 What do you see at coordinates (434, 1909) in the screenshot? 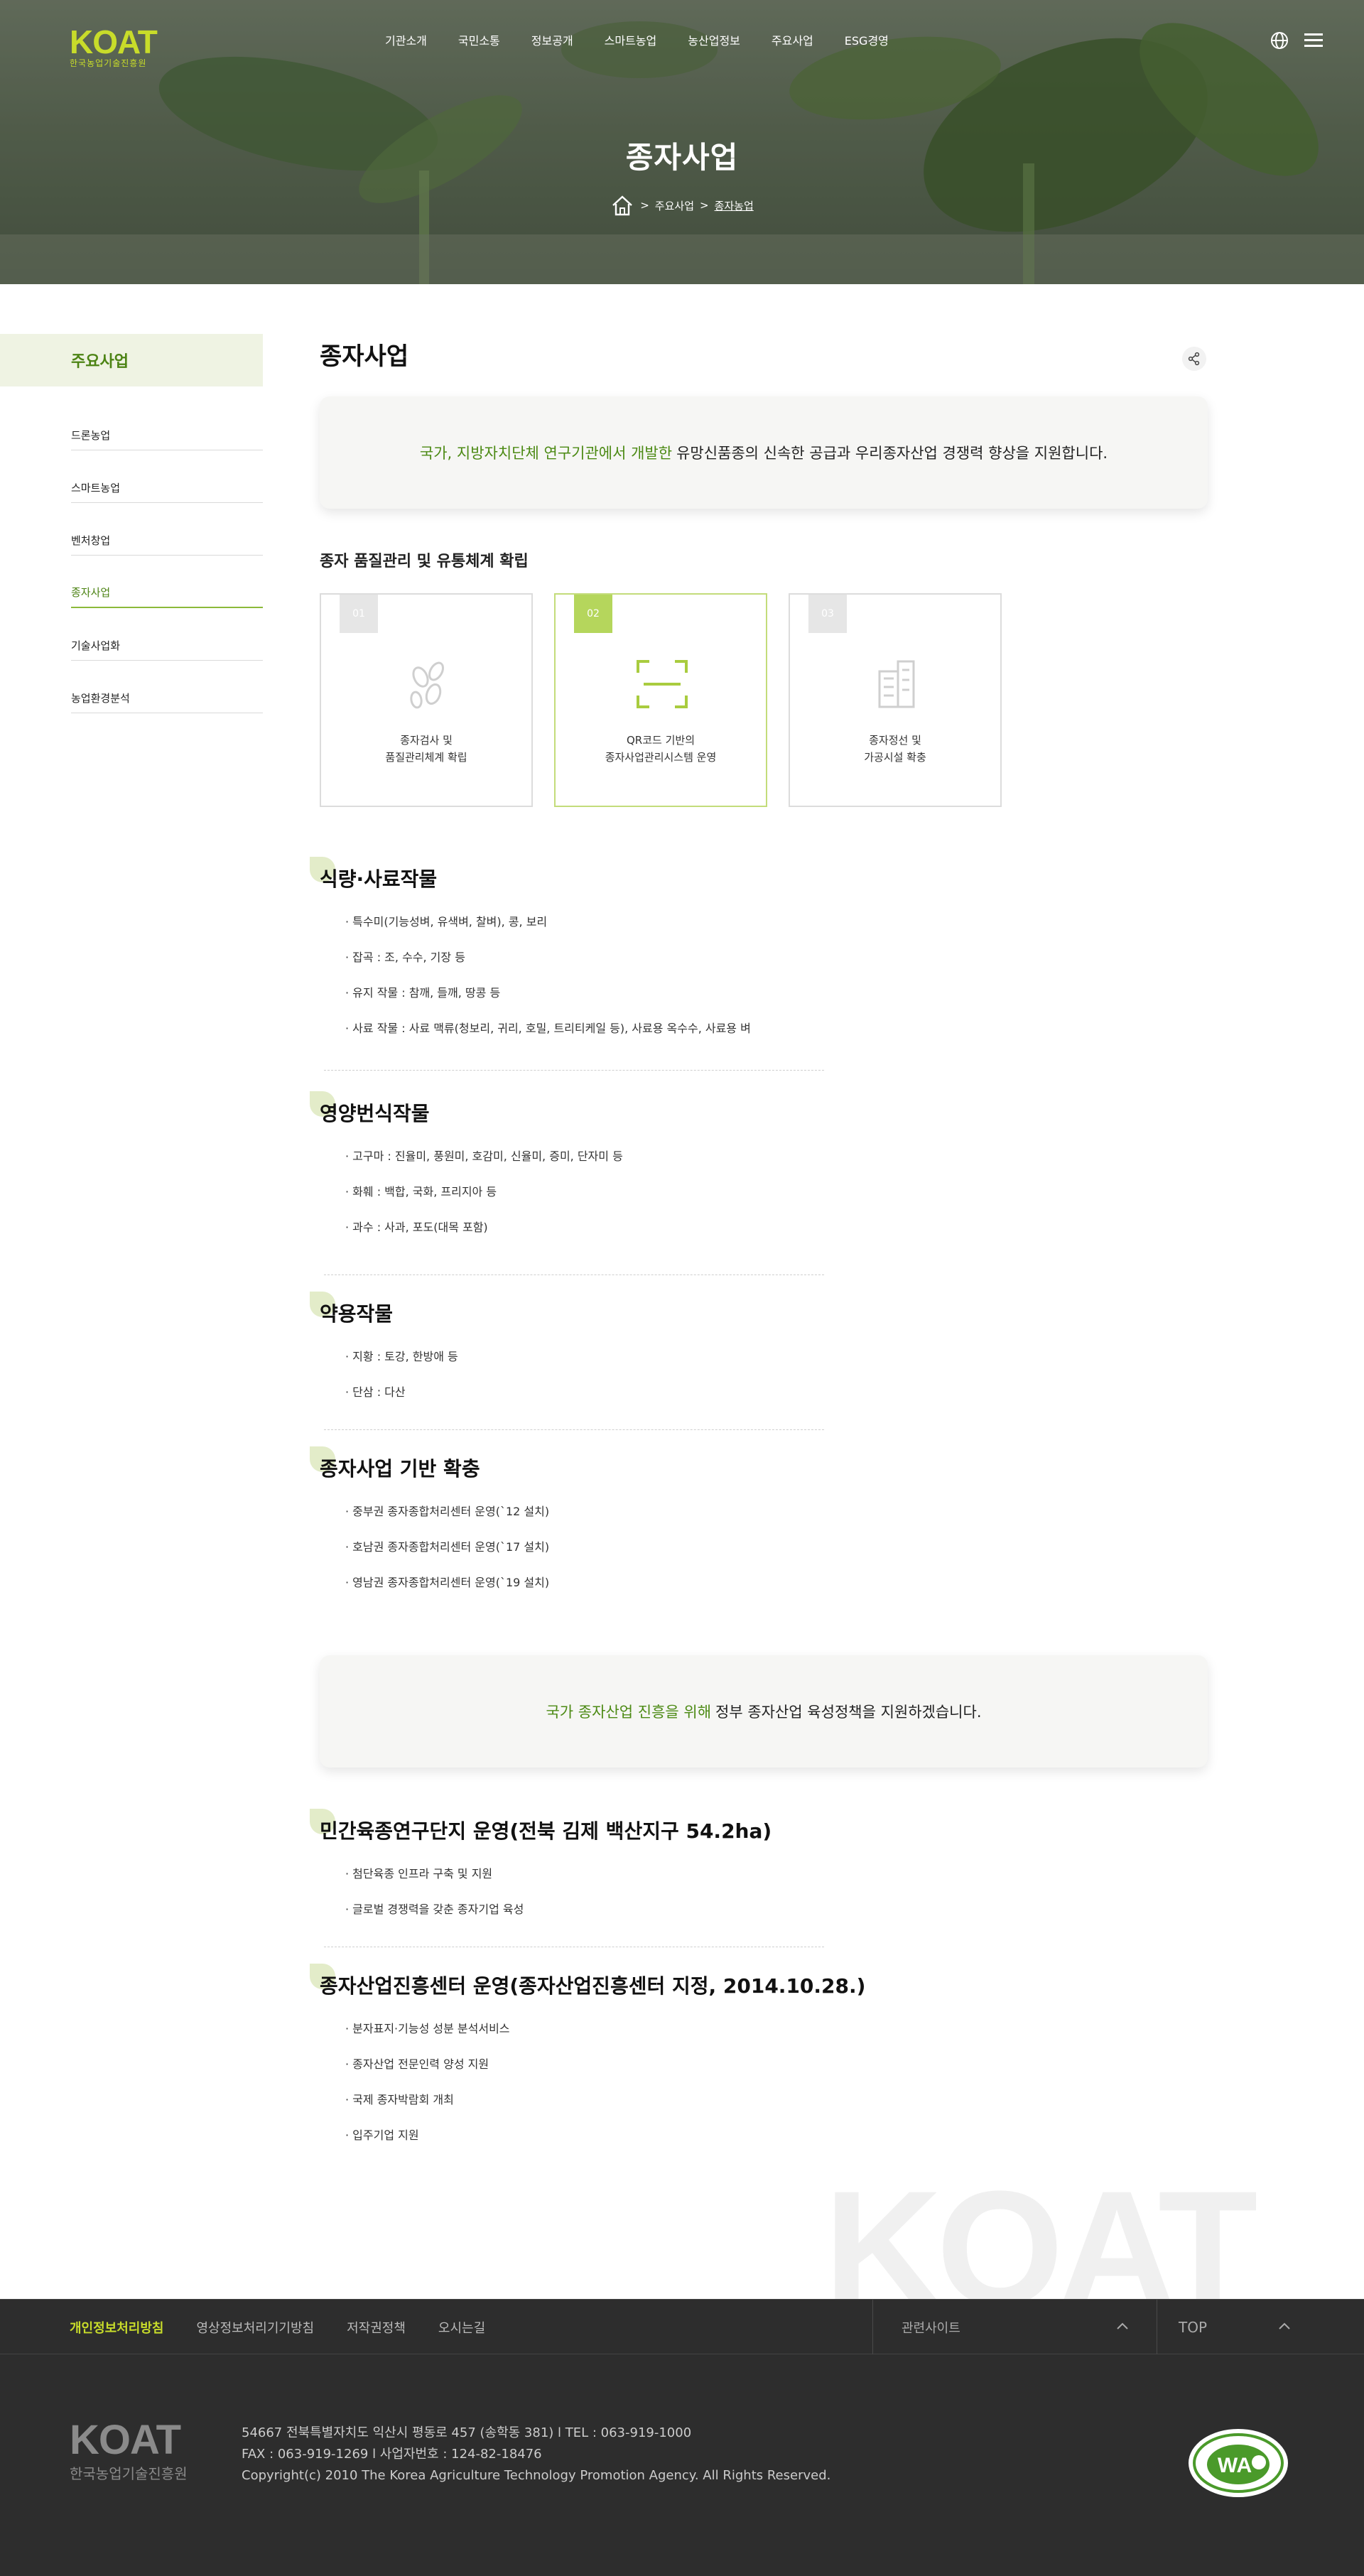
I see `list-item: · 글로벌 경쟁력을 갖춘 종자기업 육성` at bounding box center [434, 1909].